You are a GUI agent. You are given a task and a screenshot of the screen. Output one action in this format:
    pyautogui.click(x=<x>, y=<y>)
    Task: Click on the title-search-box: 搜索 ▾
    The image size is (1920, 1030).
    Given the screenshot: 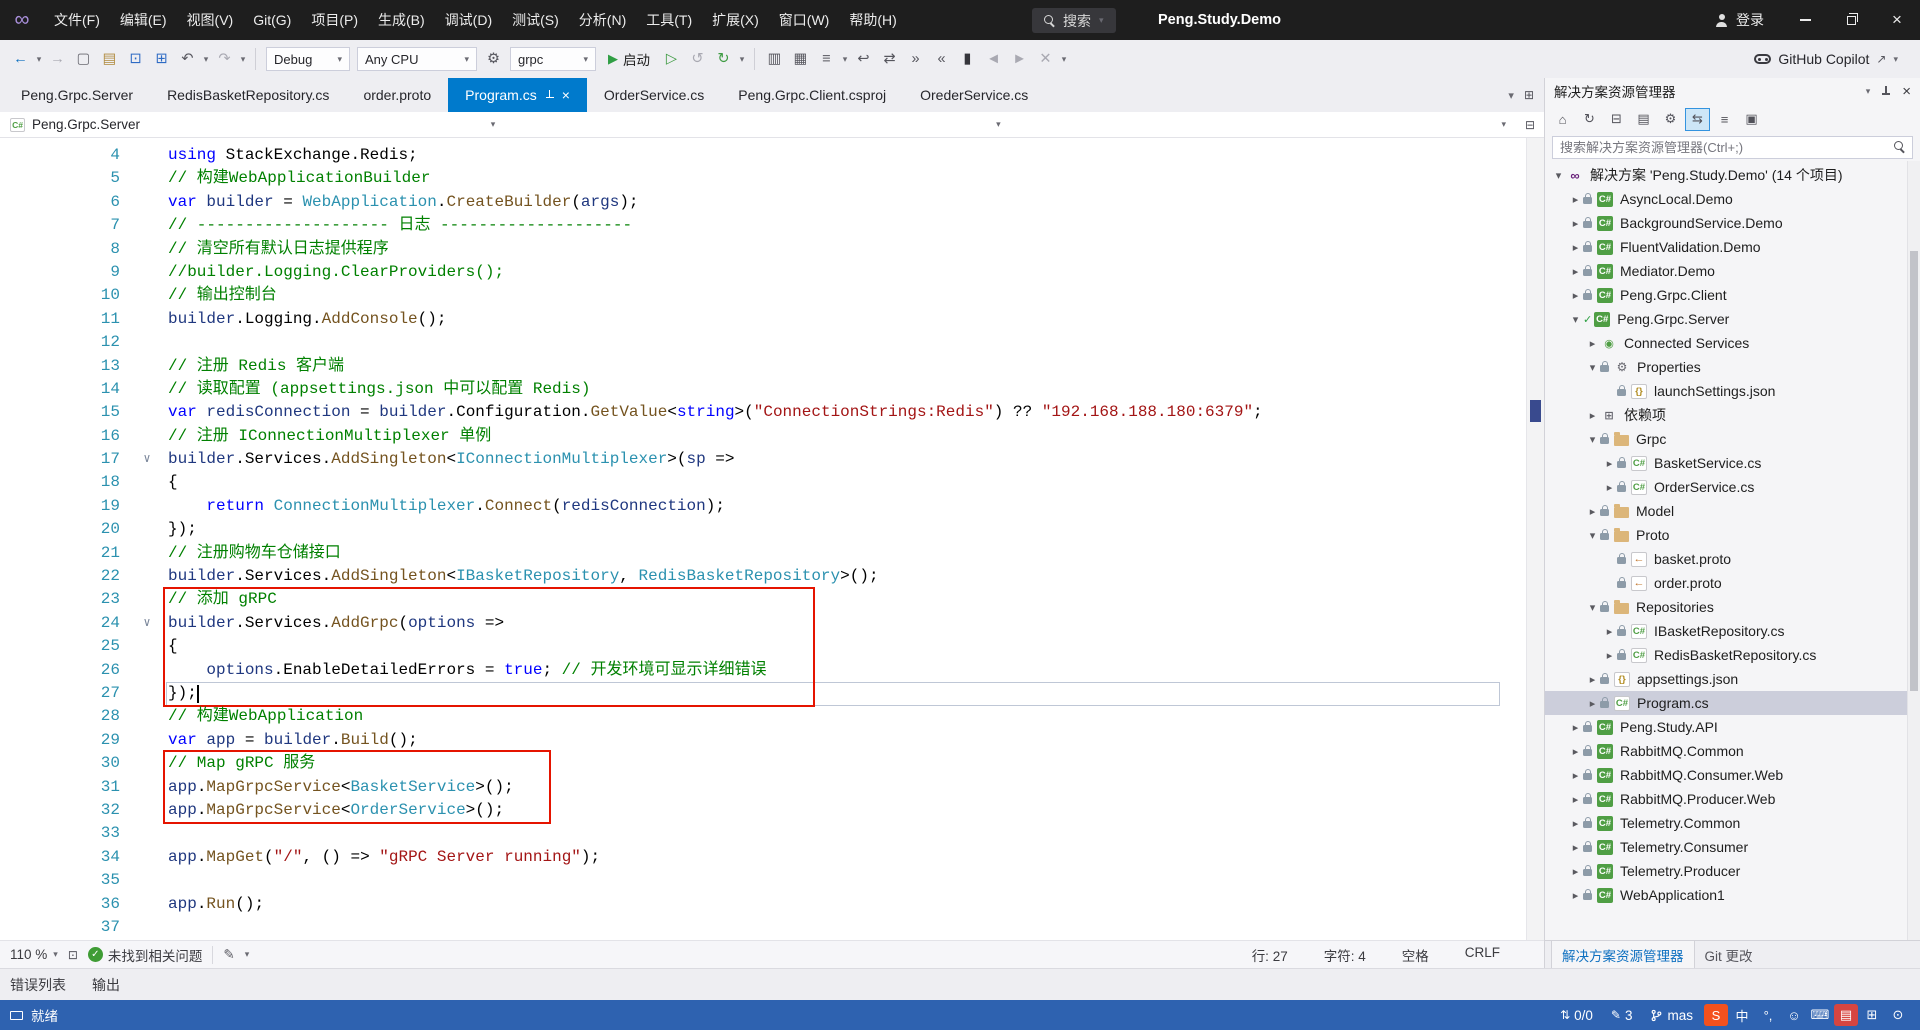 What is the action you would take?
    pyautogui.click(x=1074, y=20)
    